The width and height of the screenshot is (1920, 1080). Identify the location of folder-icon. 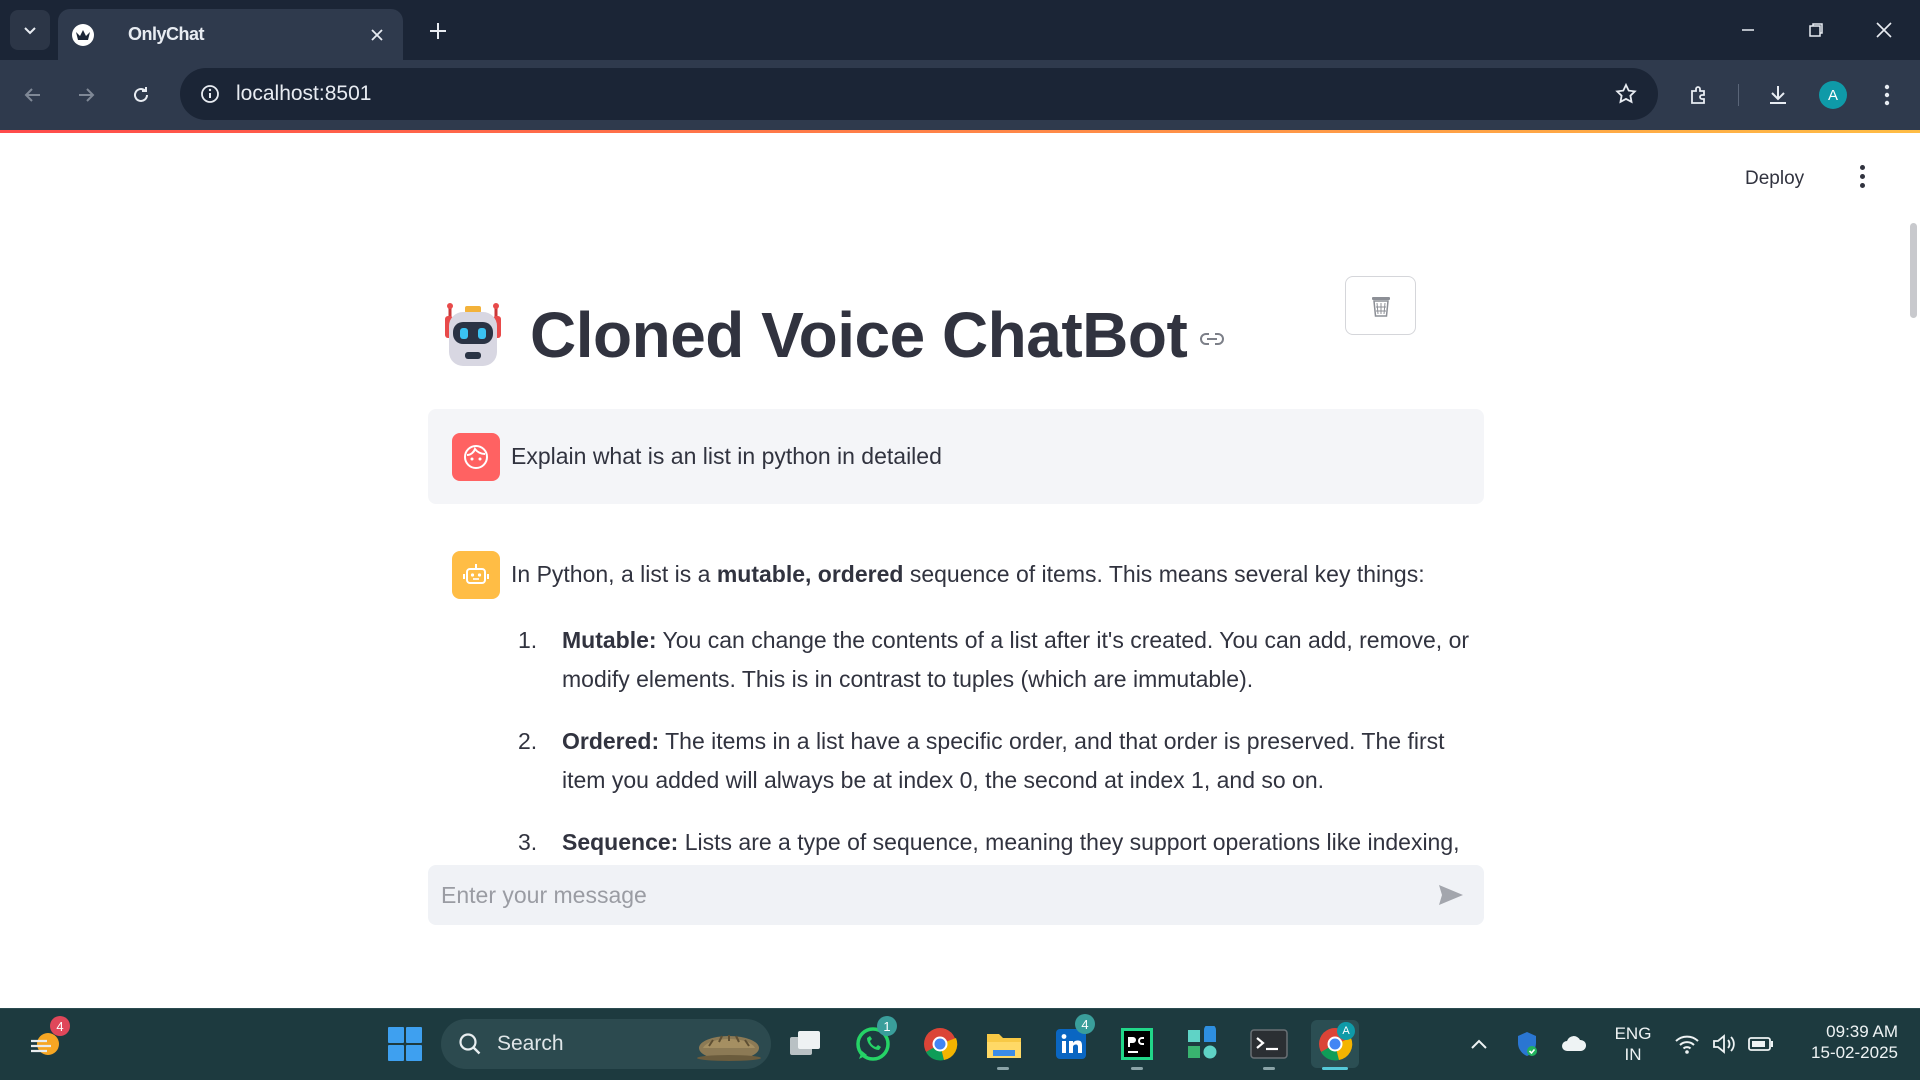
(1004, 1046).